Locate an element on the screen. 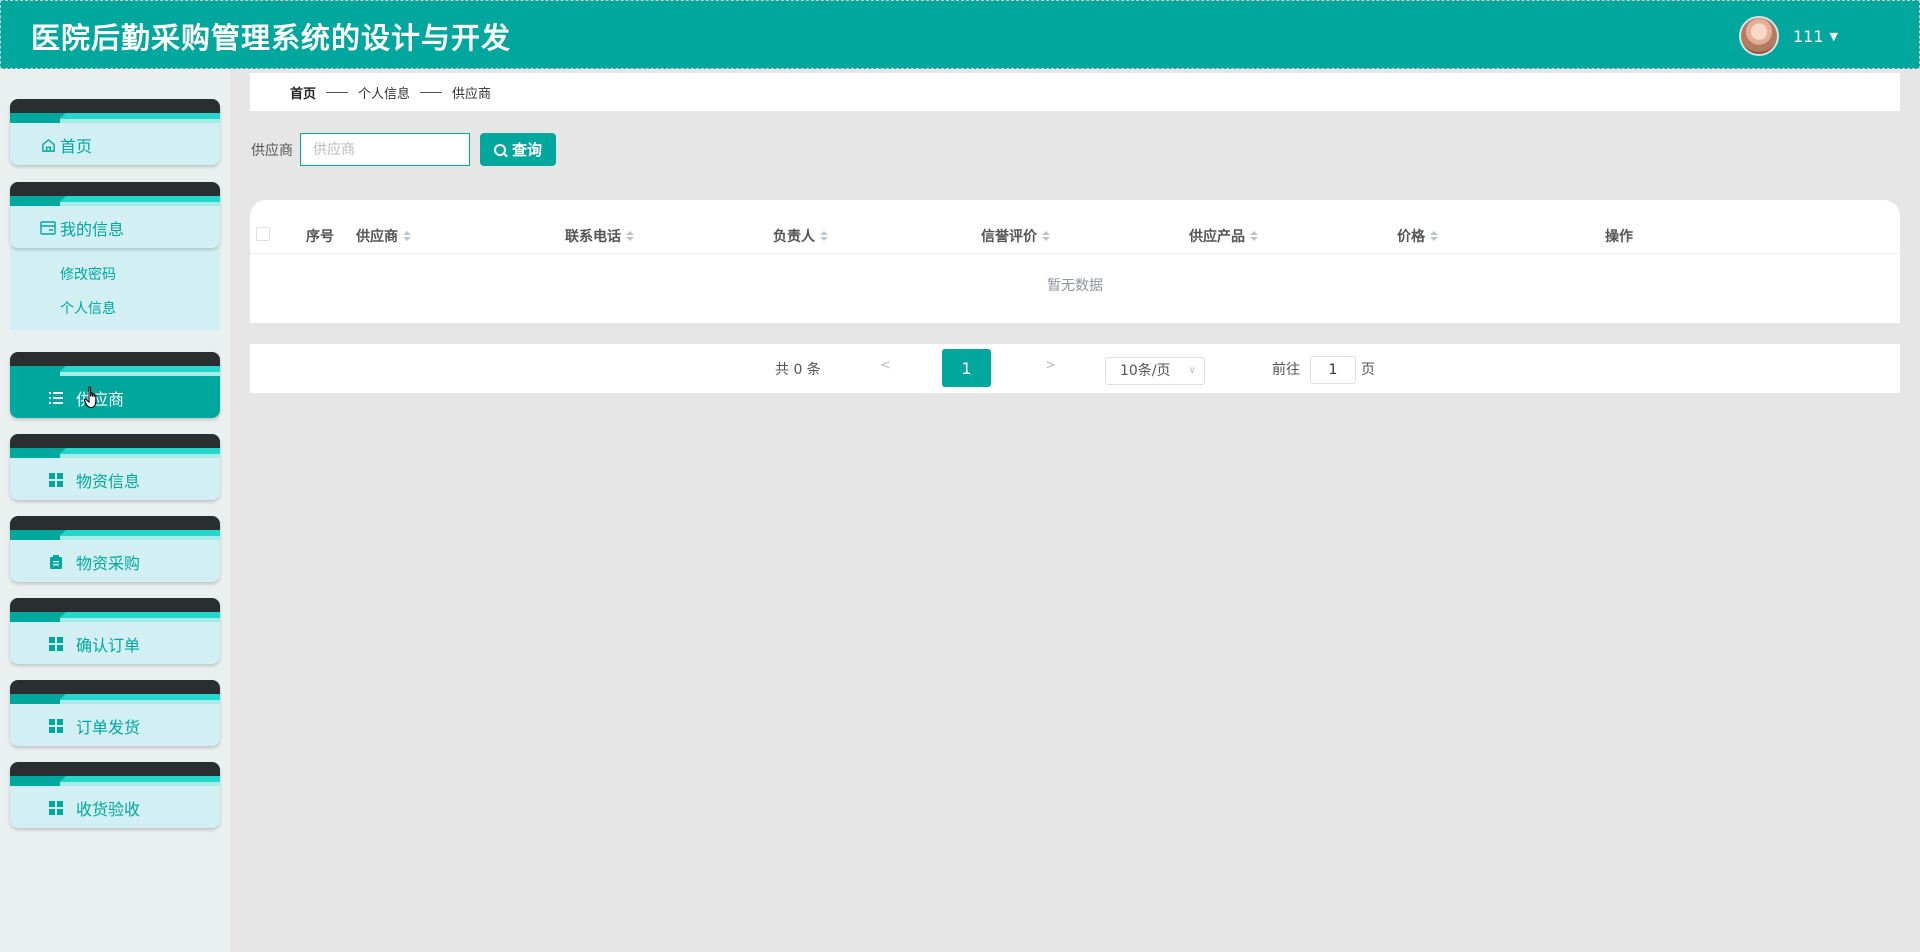 The height and width of the screenshot is (952, 1920). column-header-price: 价格 is located at coordinates (1417, 236).